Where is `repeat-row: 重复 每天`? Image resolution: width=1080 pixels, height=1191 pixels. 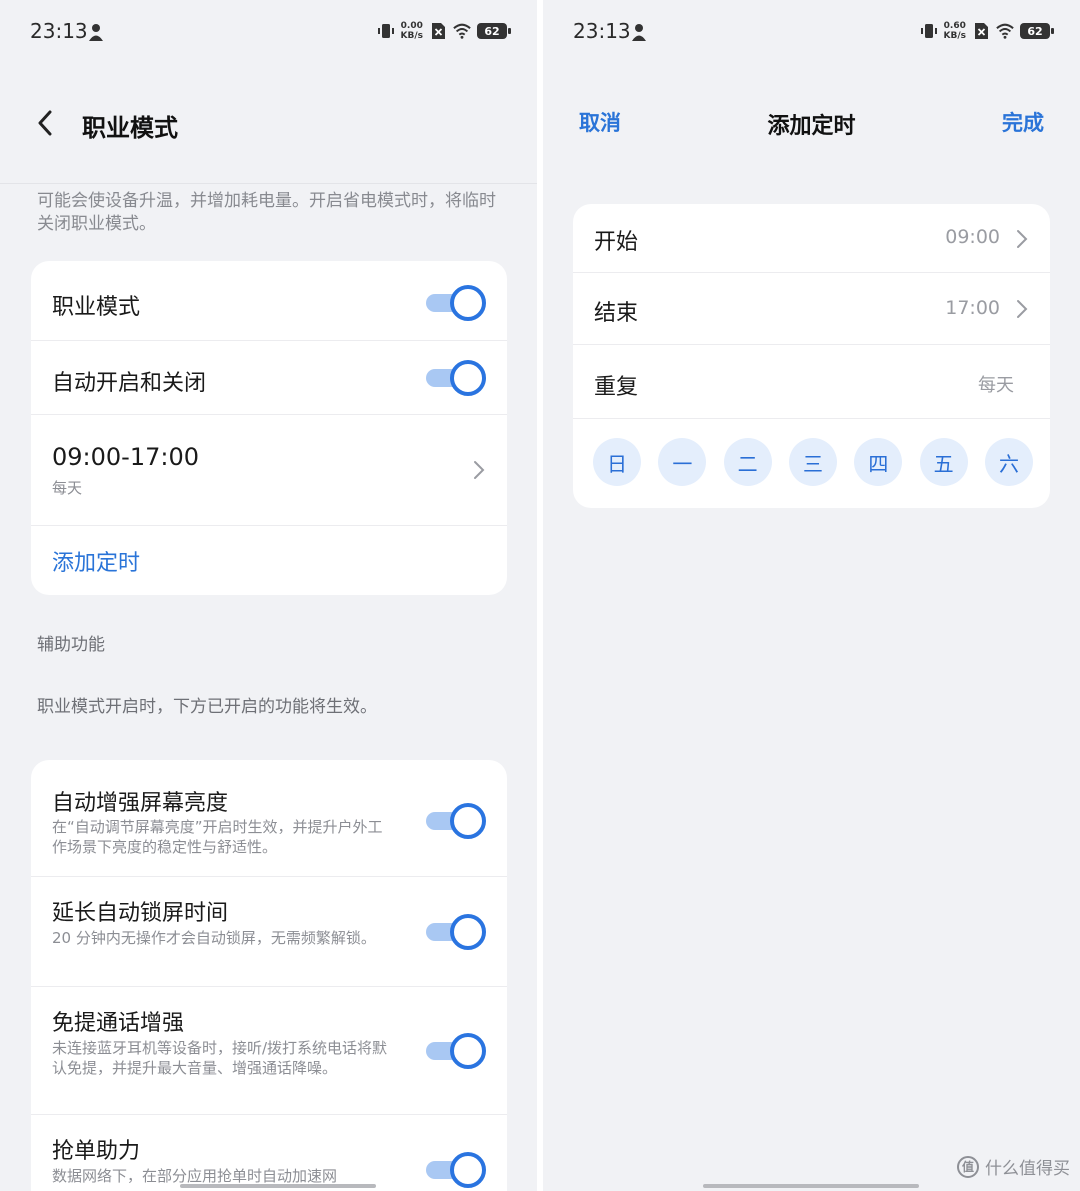 repeat-row: 重复 每天 is located at coordinates (811, 382).